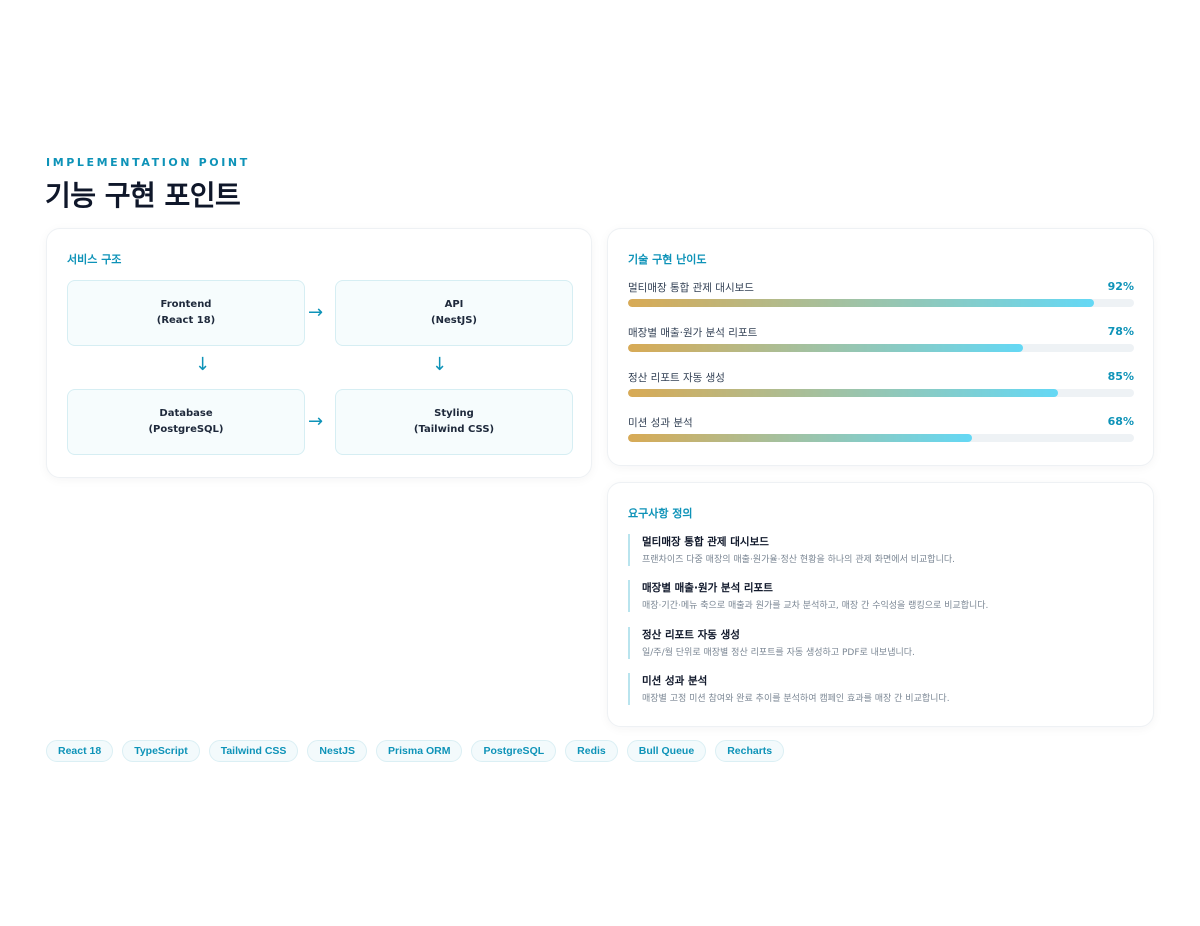 This screenshot has height=926, width=1200. Describe the element at coordinates (881, 431) in the screenshot. I see `skill-row: 미션 성과 분석 68%` at that location.